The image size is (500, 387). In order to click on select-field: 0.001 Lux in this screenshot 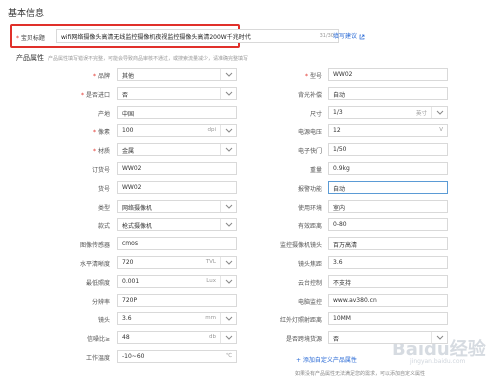, I will do `click(177, 281)`.